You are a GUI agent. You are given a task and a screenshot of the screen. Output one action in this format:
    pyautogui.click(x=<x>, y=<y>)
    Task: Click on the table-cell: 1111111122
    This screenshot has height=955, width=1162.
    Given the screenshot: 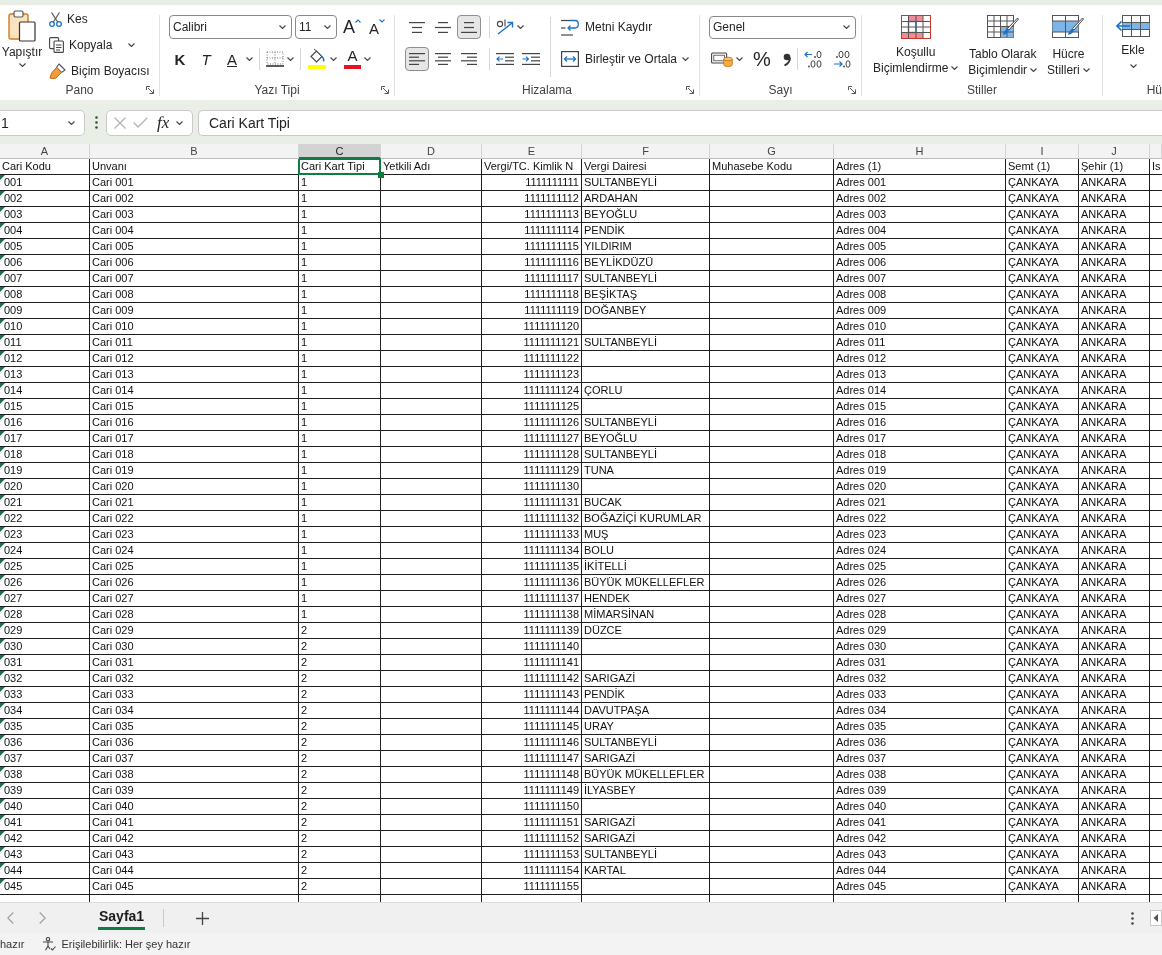 What is the action you would take?
    pyautogui.click(x=551, y=358)
    